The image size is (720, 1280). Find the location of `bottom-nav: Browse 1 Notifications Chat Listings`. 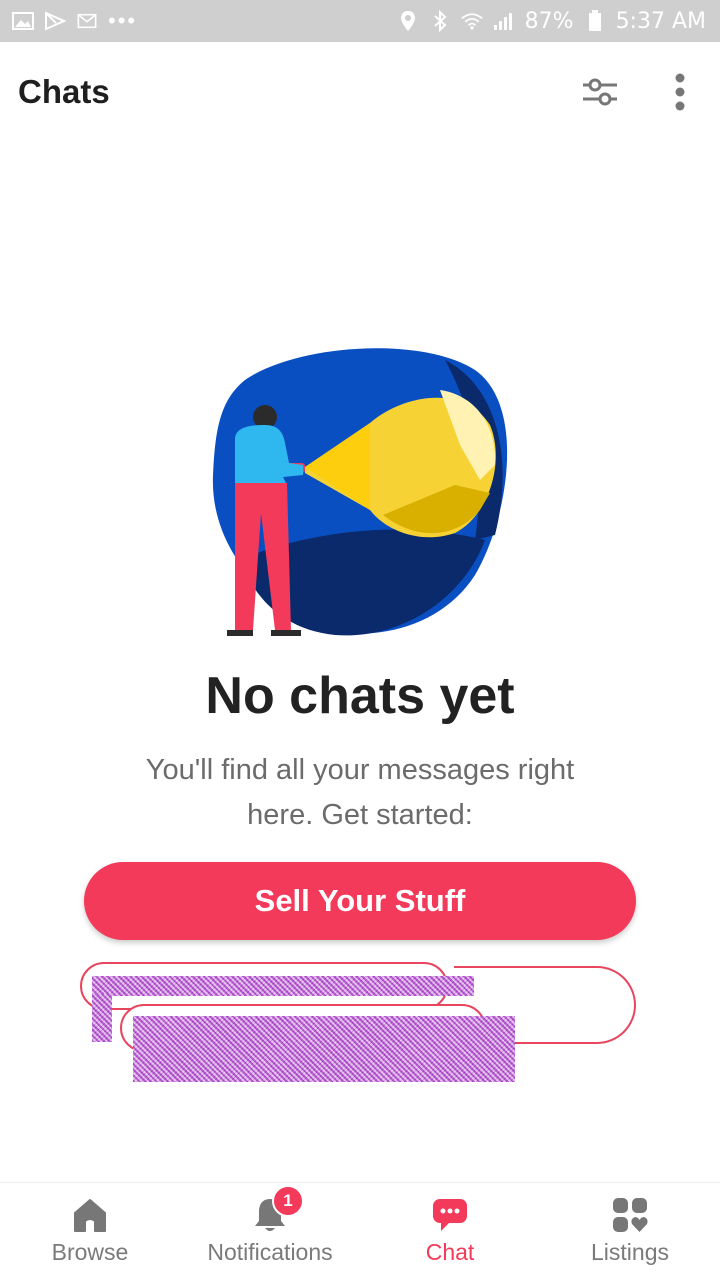

bottom-nav: Browse 1 Notifications Chat Listings is located at coordinates (360, 1231).